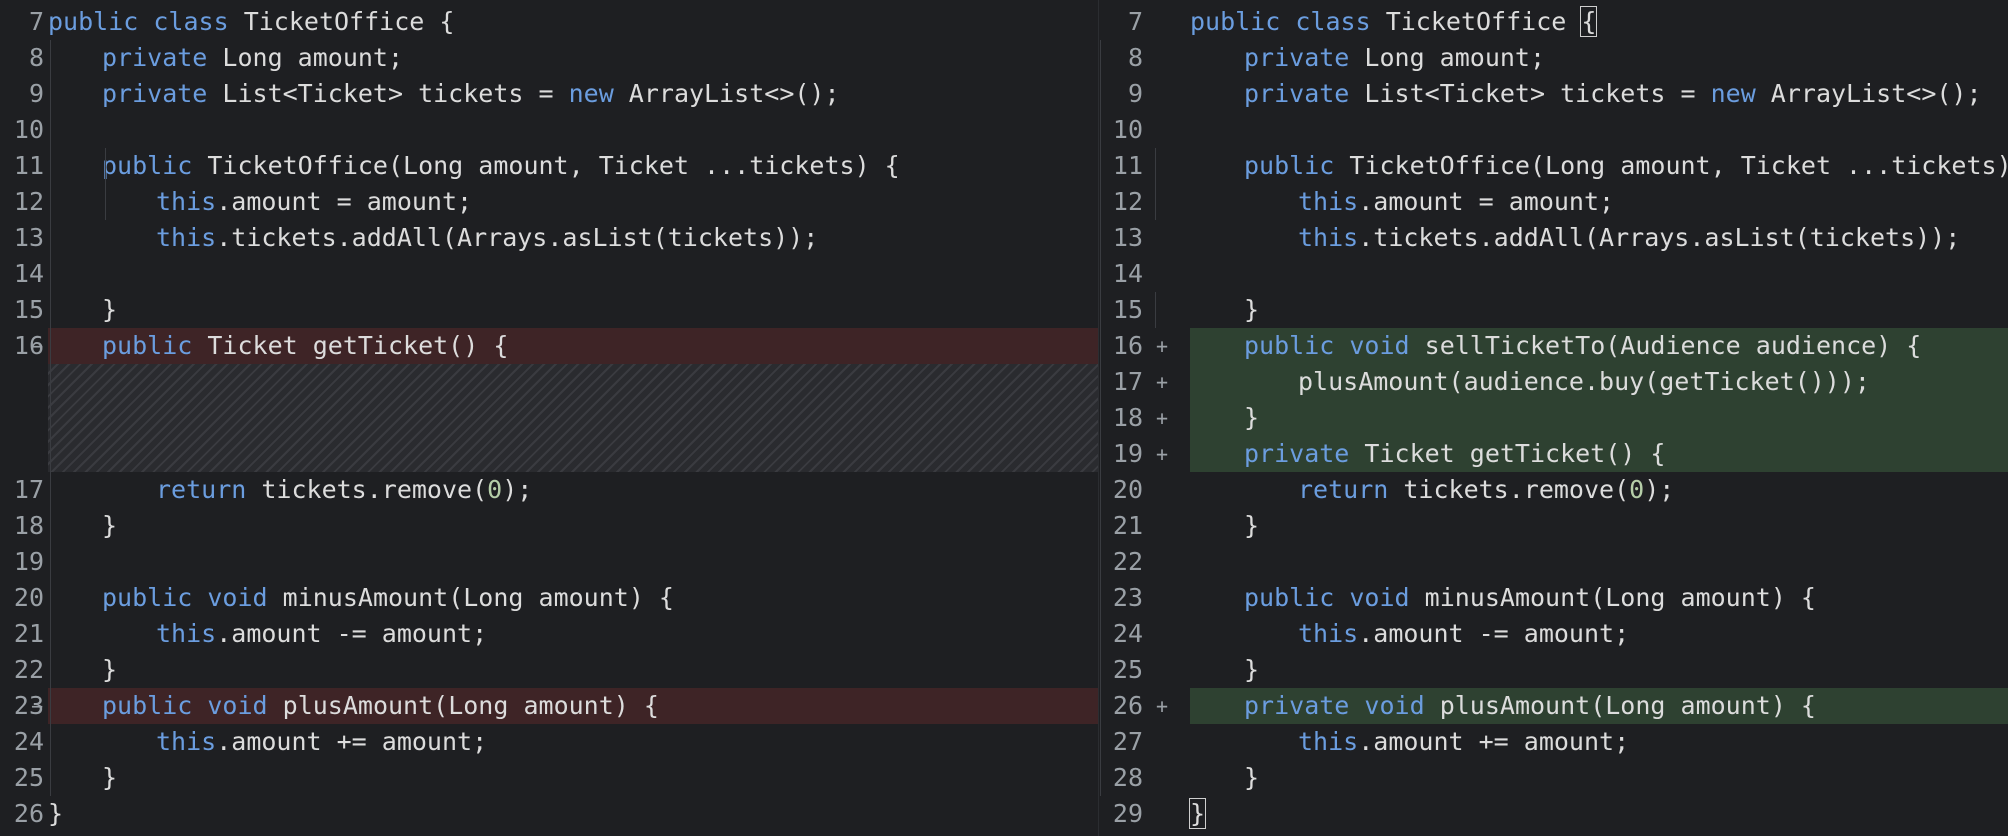 The height and width of the screenshot is (836, 2008). Describe the element at coordinates (549, 634) in the screenshot. I see `code-line: 21 this.amount -= amount;` at that location.